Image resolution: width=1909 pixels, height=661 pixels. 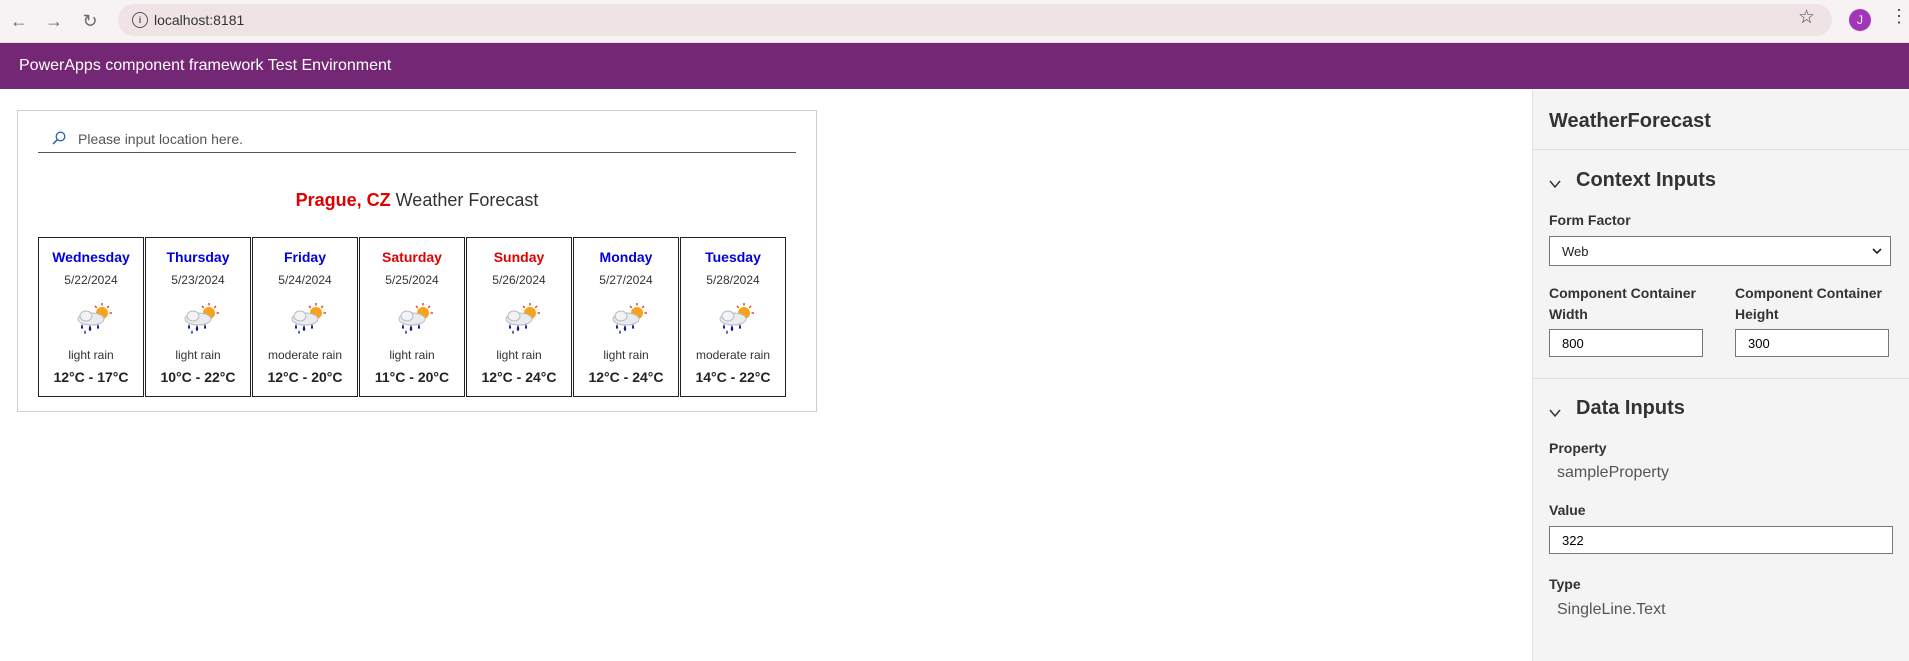 What do you see at coordinates (91, 257) in the screenshot?
I see `day-name: Wednesday` at bounding box center [91, 257].